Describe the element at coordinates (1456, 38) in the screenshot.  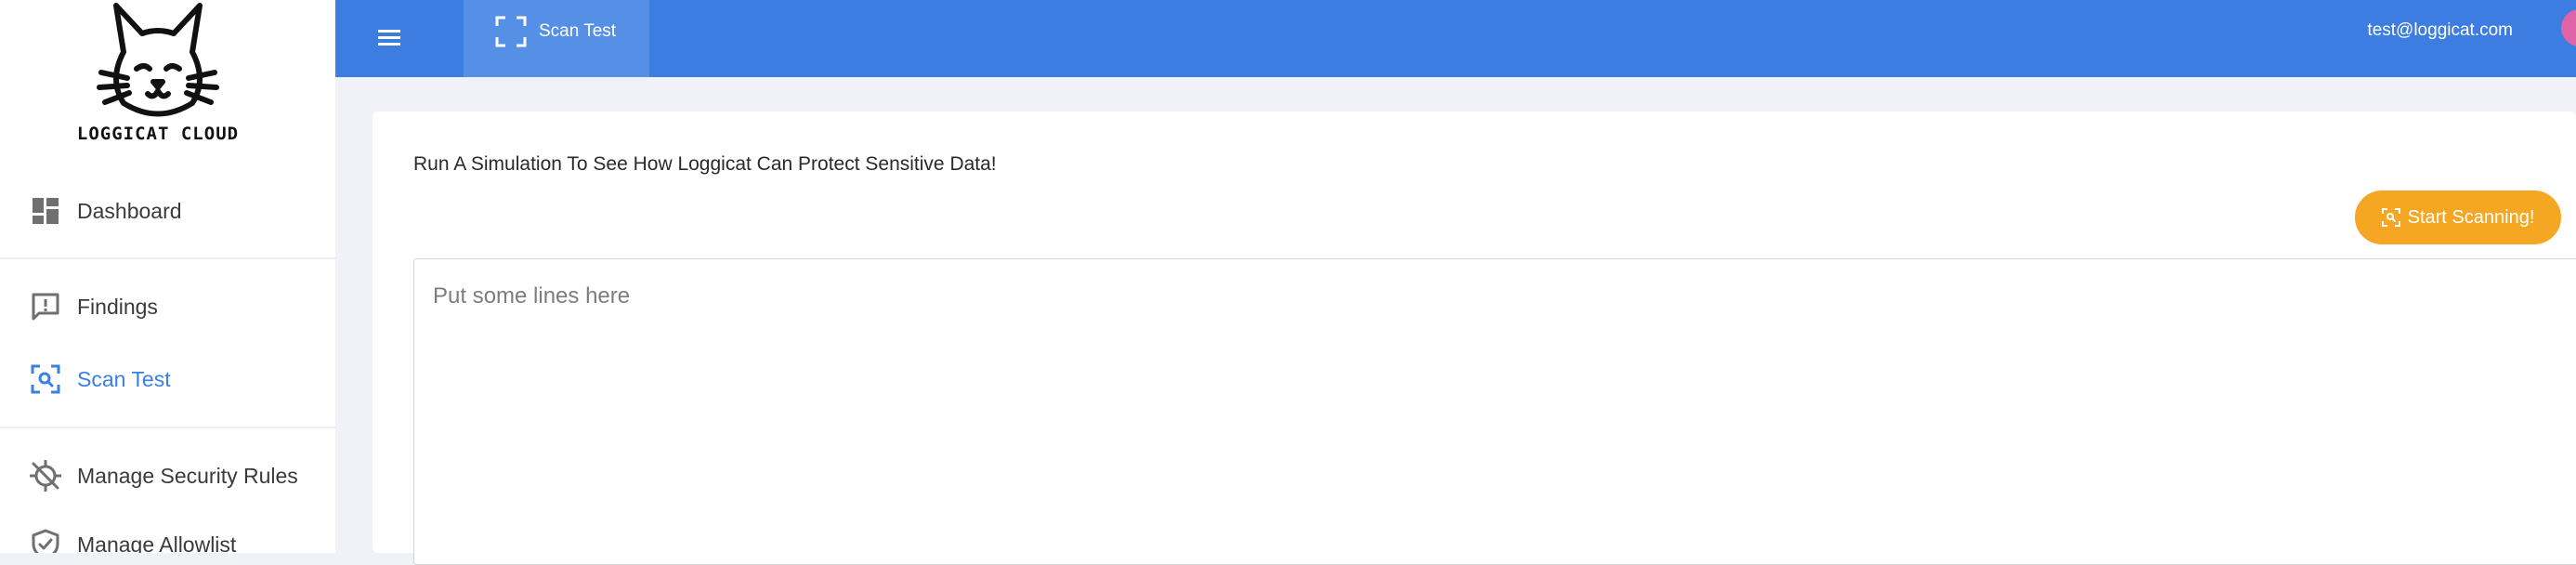
I see `top-app-bar: Scan Test test@loggicat.com` at that location.